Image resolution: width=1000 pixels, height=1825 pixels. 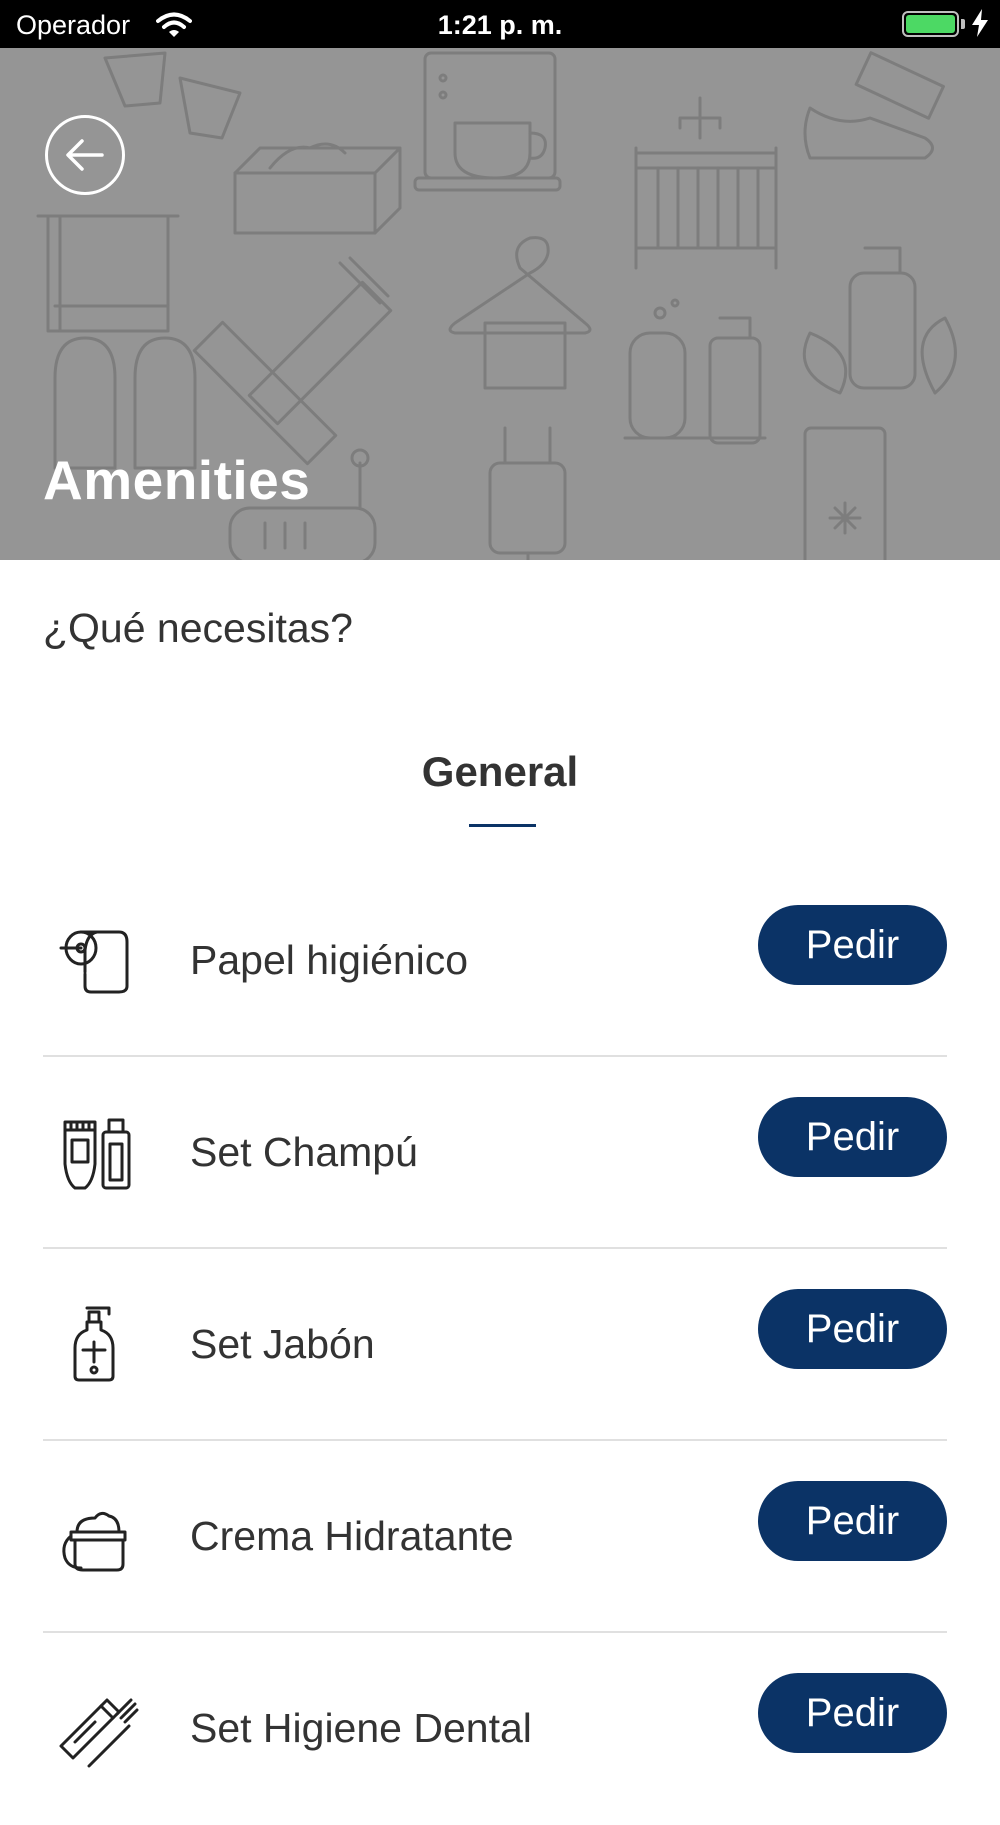 What do you see at coordinates (97, 1344) in the screenshot?
I see `soap-dispenser-icon` at bounding box center [97, 1344].